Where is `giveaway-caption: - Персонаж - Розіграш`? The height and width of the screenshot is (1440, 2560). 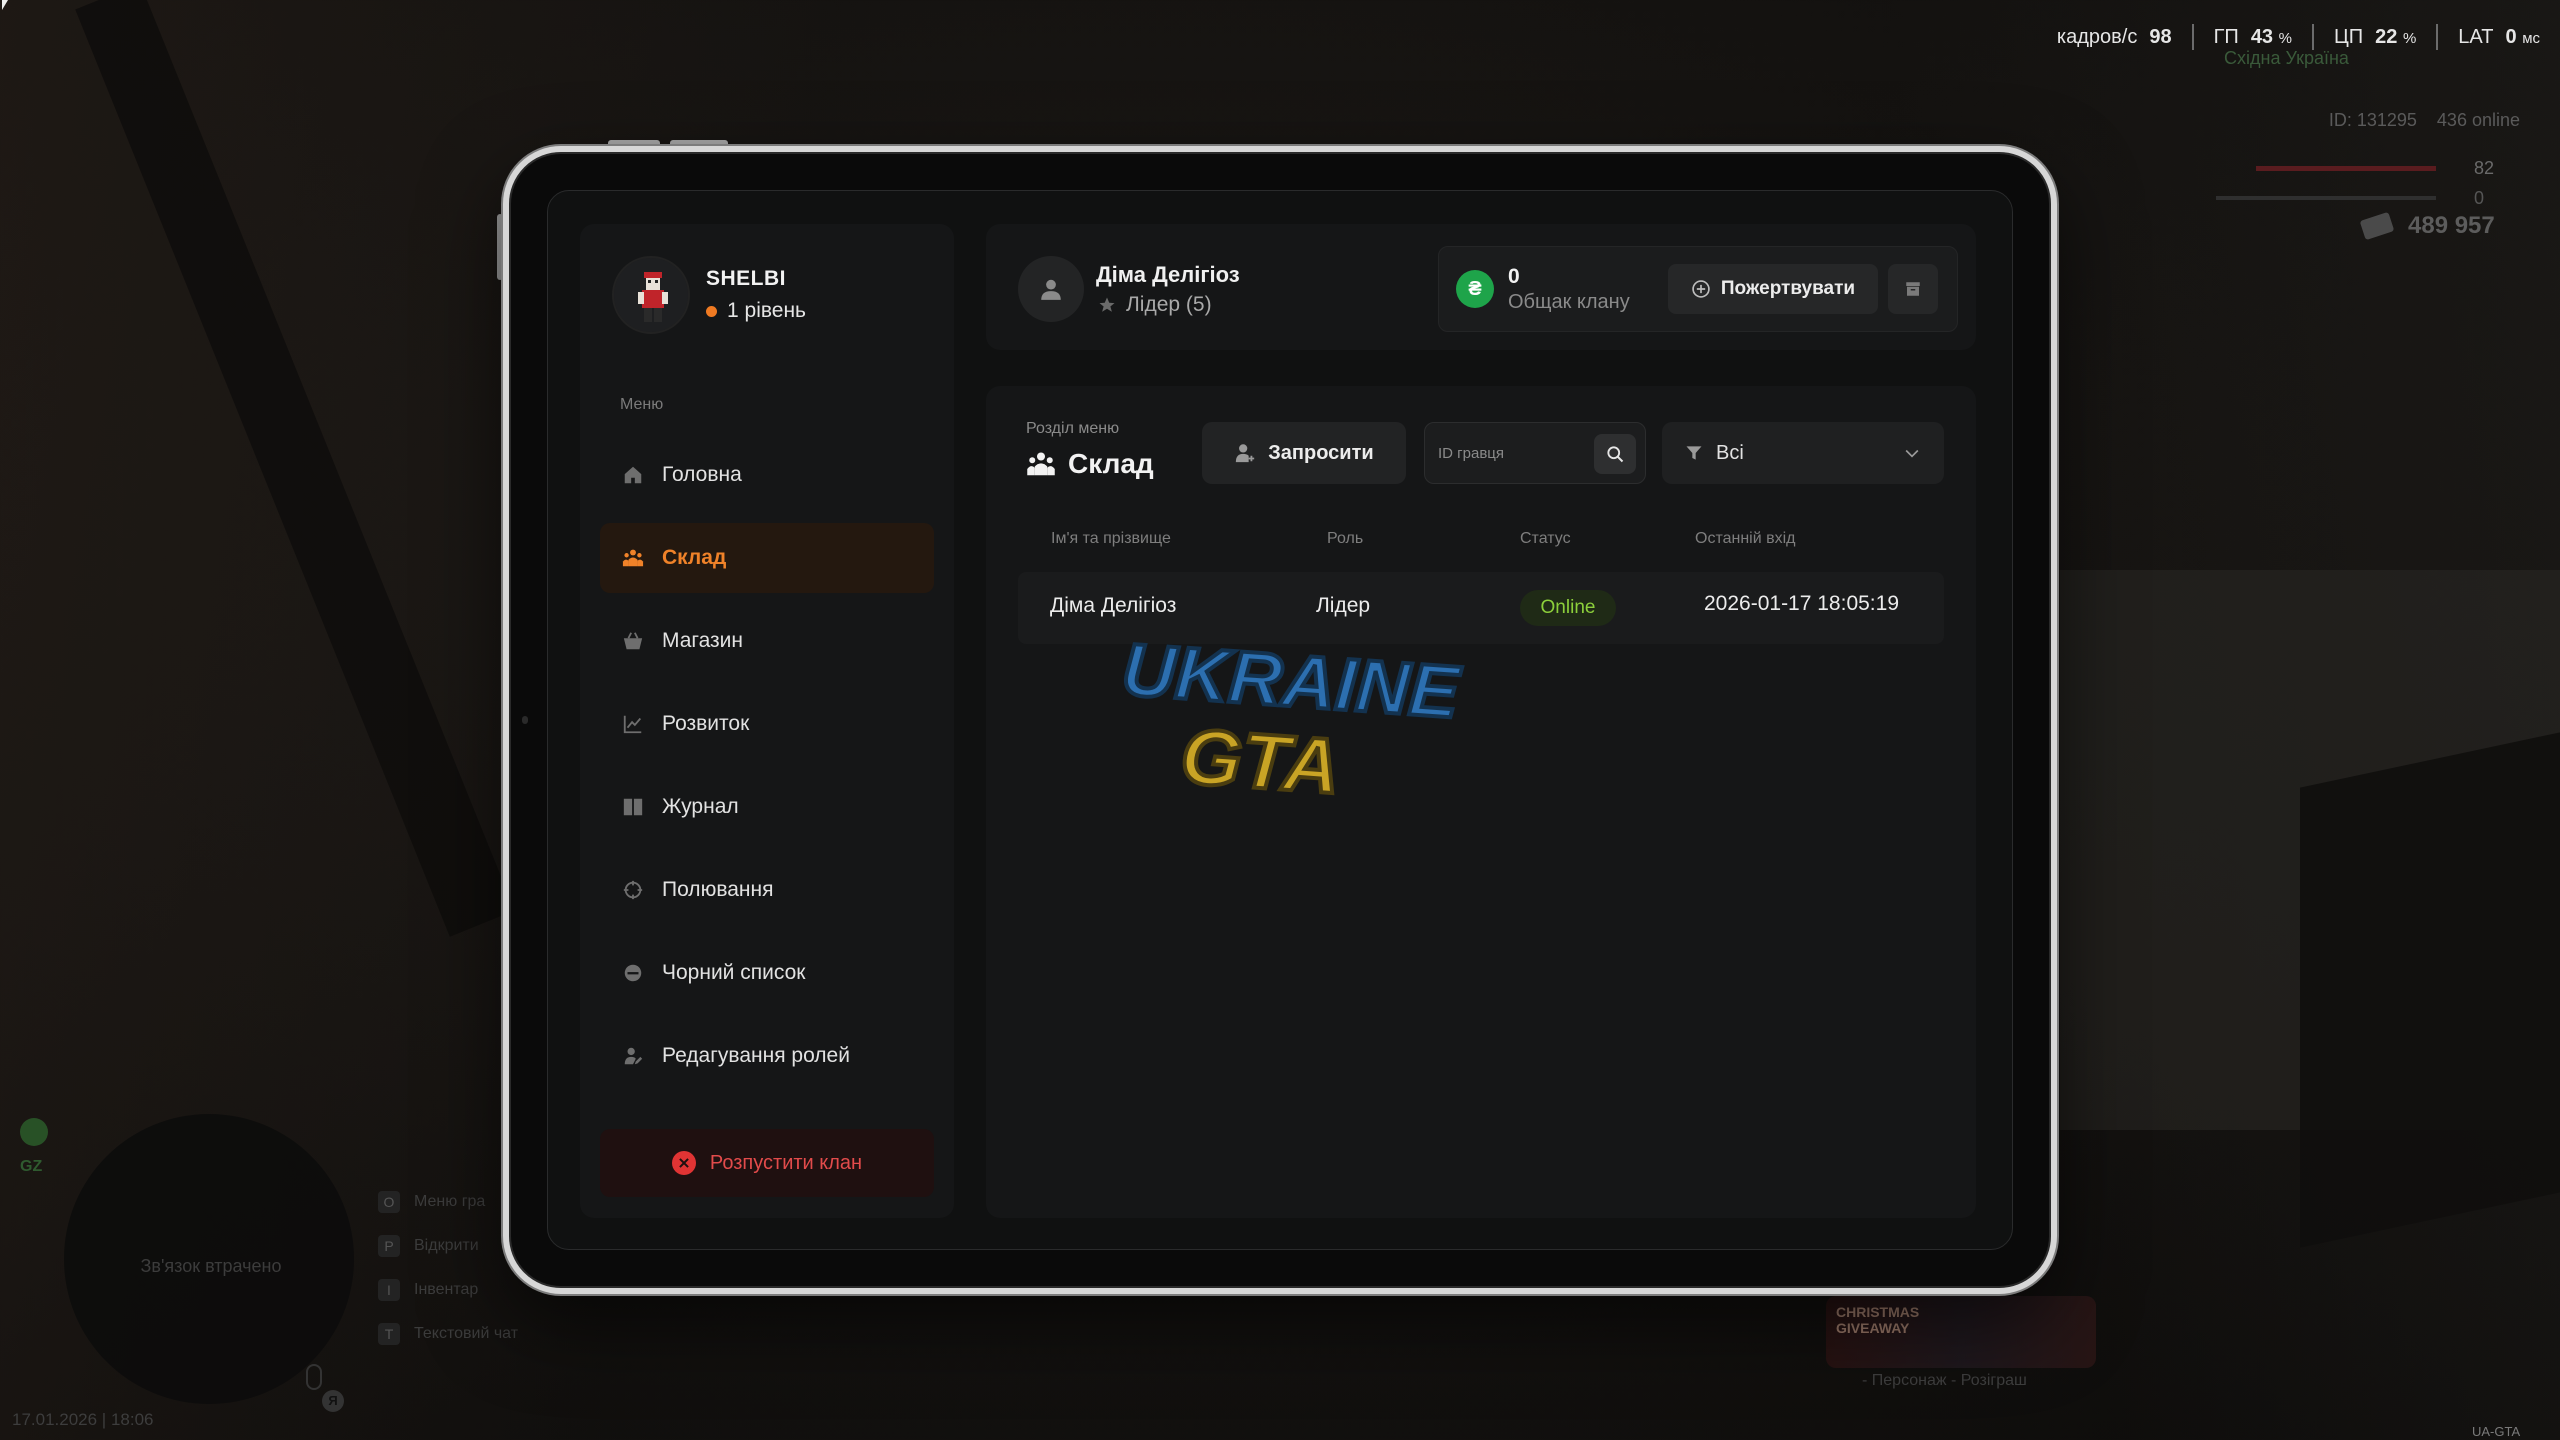 giveaway-caption: - Персонаж - Розіграш is located at coordinates (1944, 1380).